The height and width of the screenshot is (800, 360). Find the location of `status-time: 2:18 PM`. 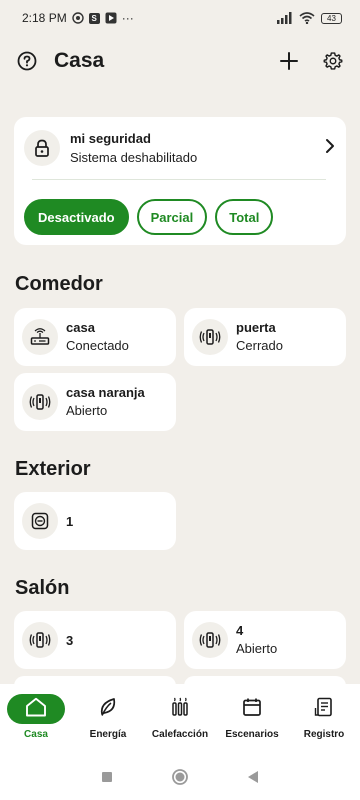

status-time: 2:18 PM is located at coordinates (44, 18).